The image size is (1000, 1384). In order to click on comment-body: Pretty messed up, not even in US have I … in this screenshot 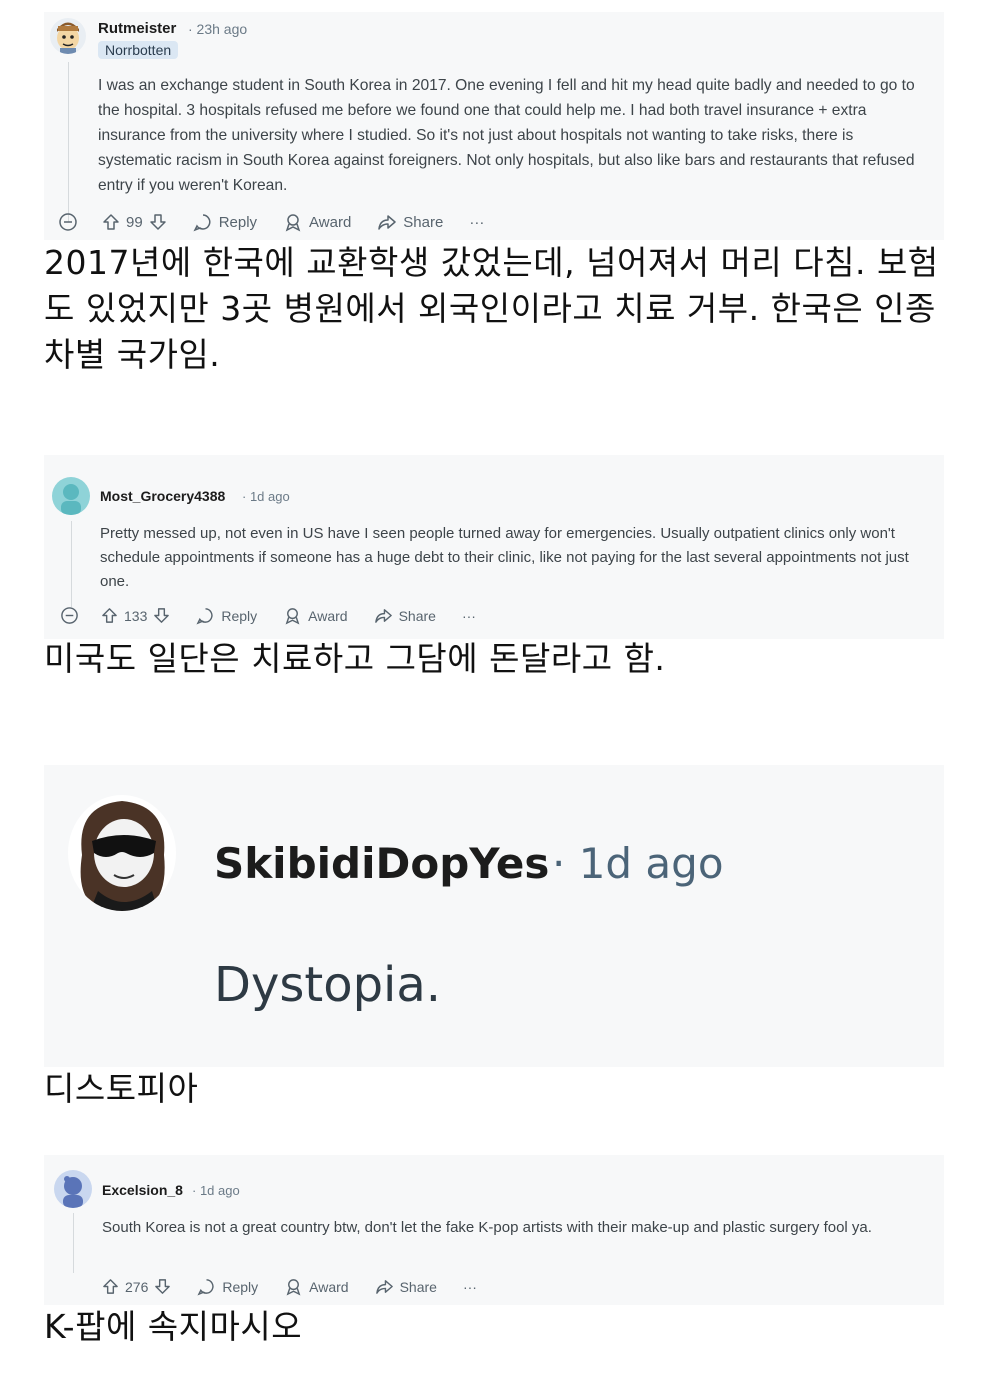, I will do `click(504, 557)`.